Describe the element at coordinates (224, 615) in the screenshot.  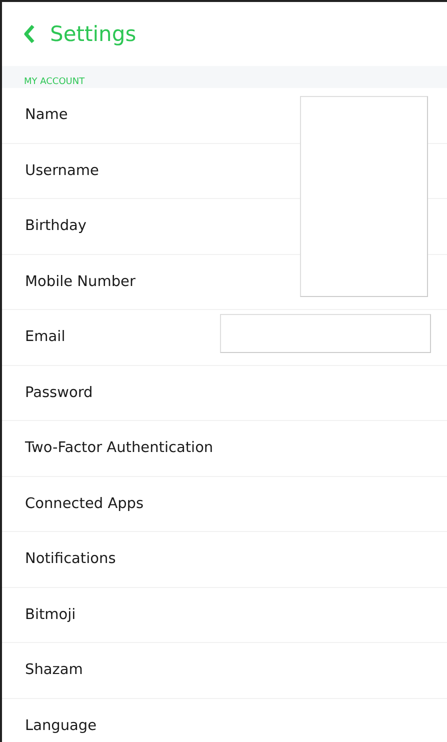
I see `settings-item: Bitmoji` at that location.